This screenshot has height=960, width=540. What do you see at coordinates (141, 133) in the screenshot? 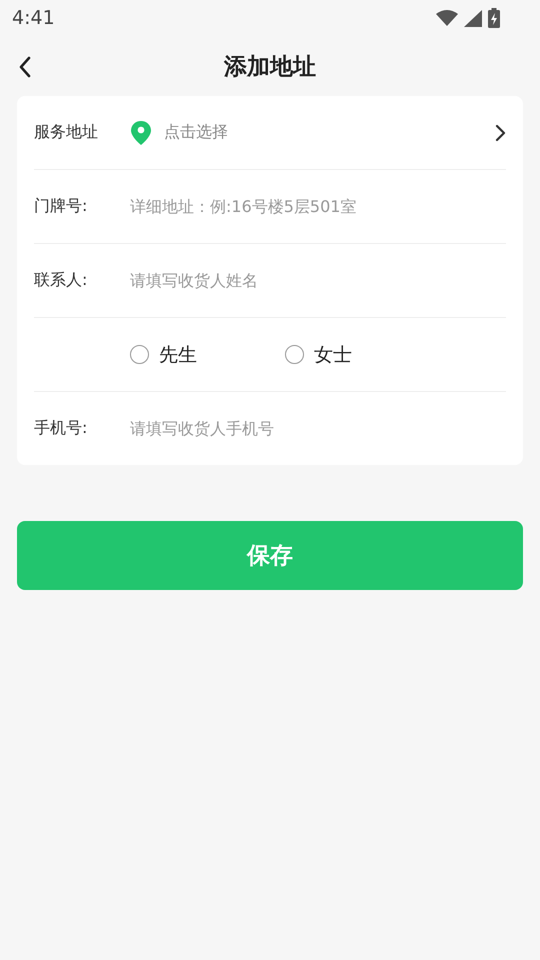
I see `location-pin-icon` at bounding box center [141, 133].